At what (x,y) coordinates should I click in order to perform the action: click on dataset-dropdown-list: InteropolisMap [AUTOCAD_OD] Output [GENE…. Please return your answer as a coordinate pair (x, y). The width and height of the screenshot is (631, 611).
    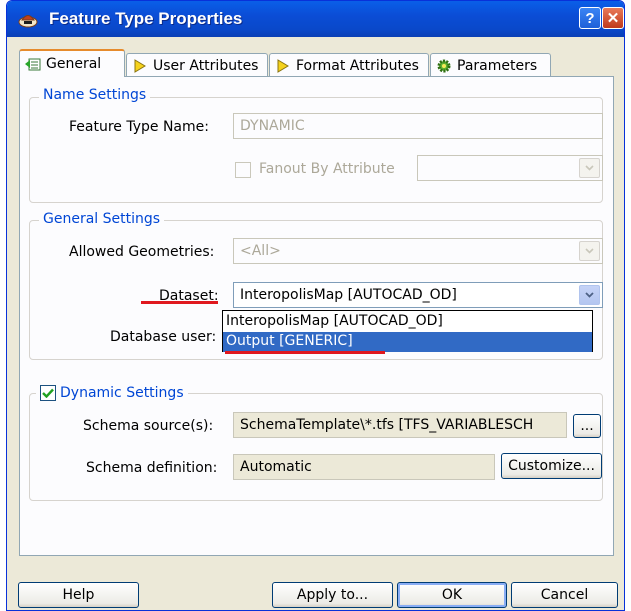
    Looking at the image, I should click on (407, 331).